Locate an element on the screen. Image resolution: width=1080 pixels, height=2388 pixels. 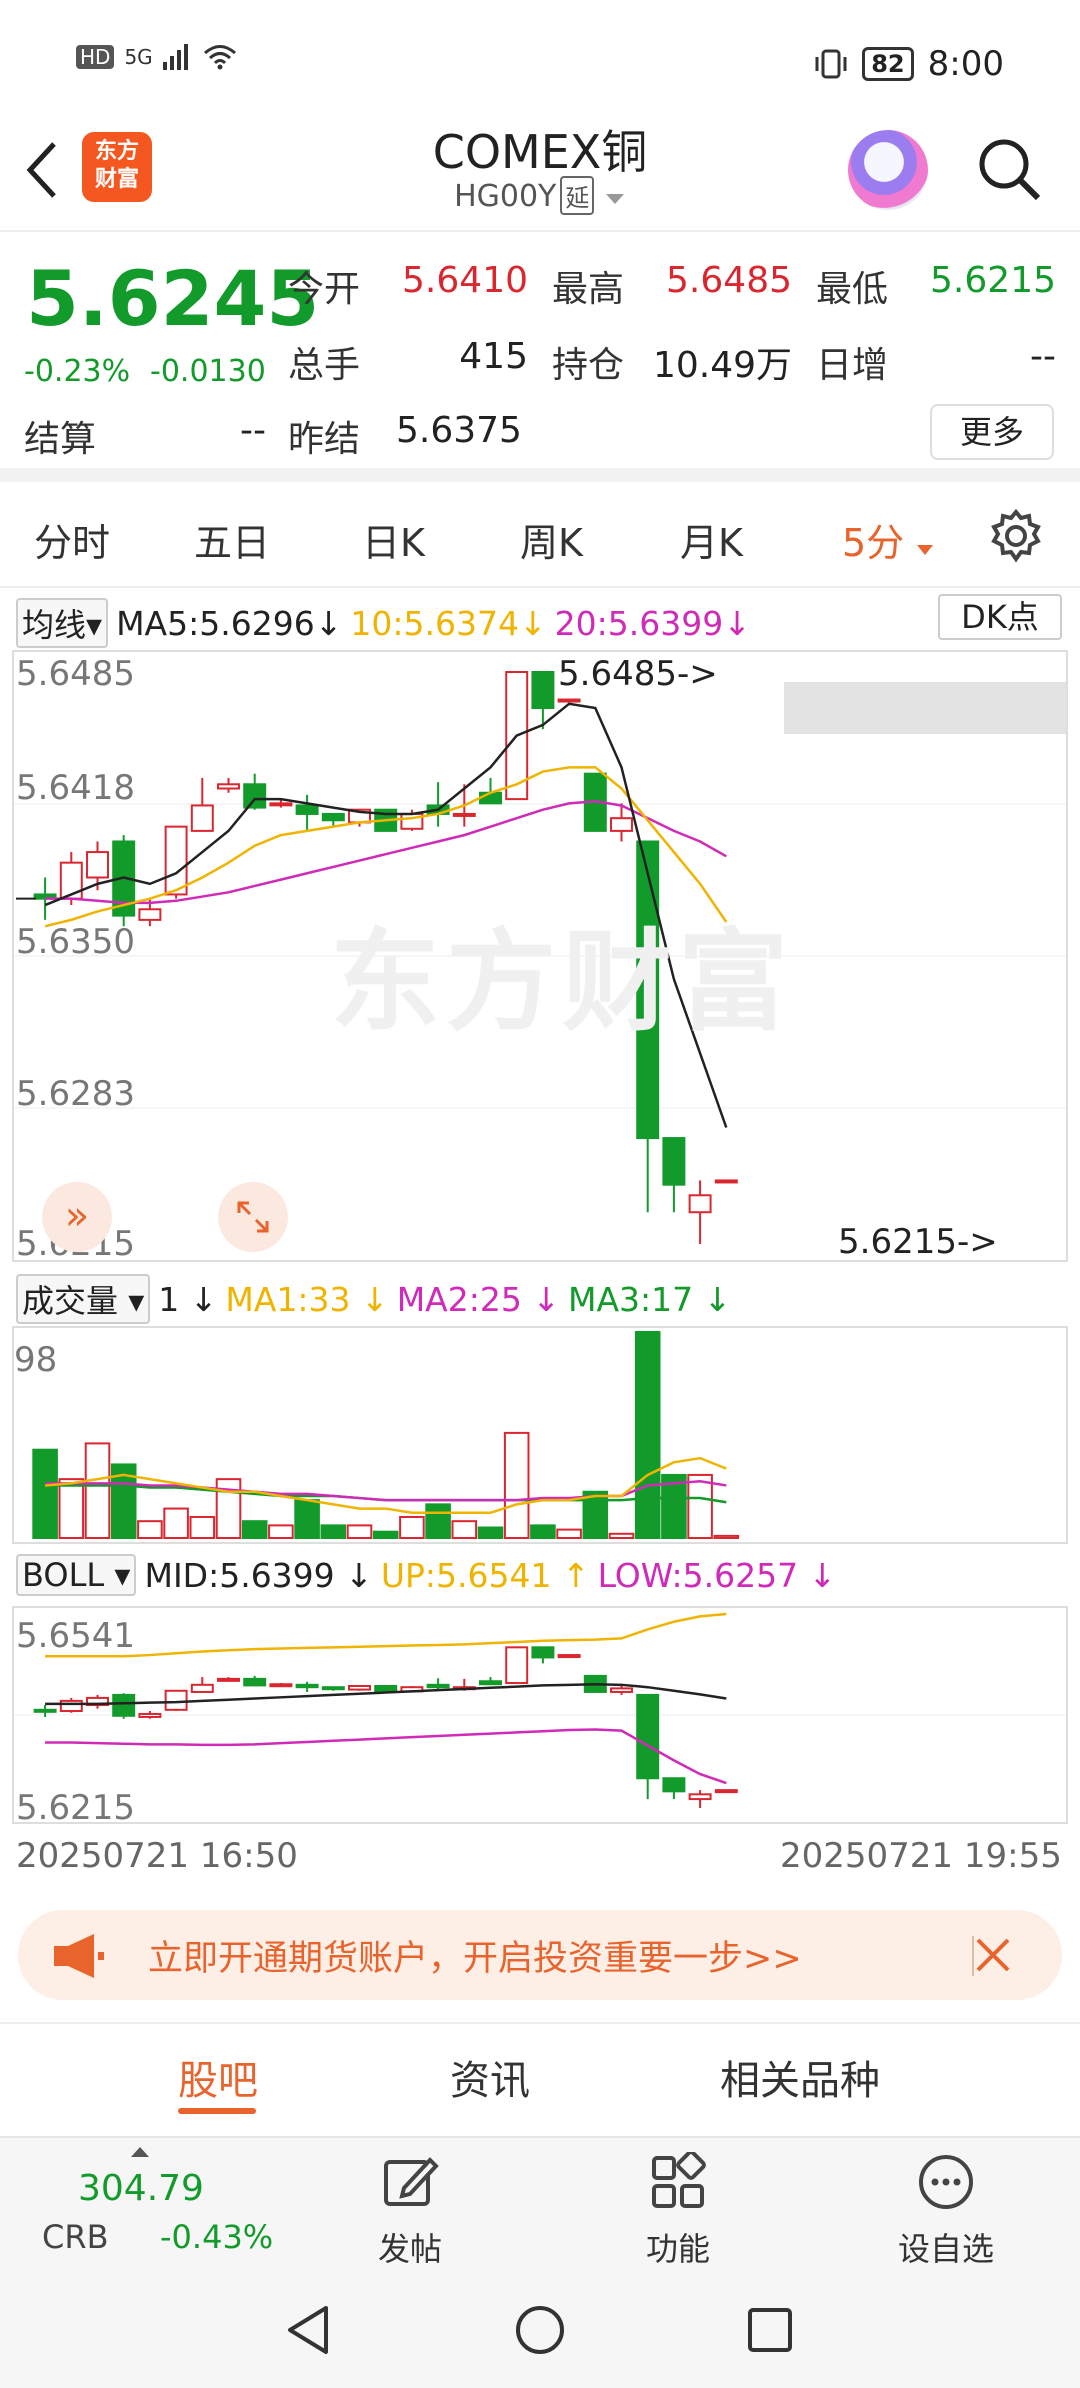
functions-button: 功能 is located at coordinates (678, 2210).